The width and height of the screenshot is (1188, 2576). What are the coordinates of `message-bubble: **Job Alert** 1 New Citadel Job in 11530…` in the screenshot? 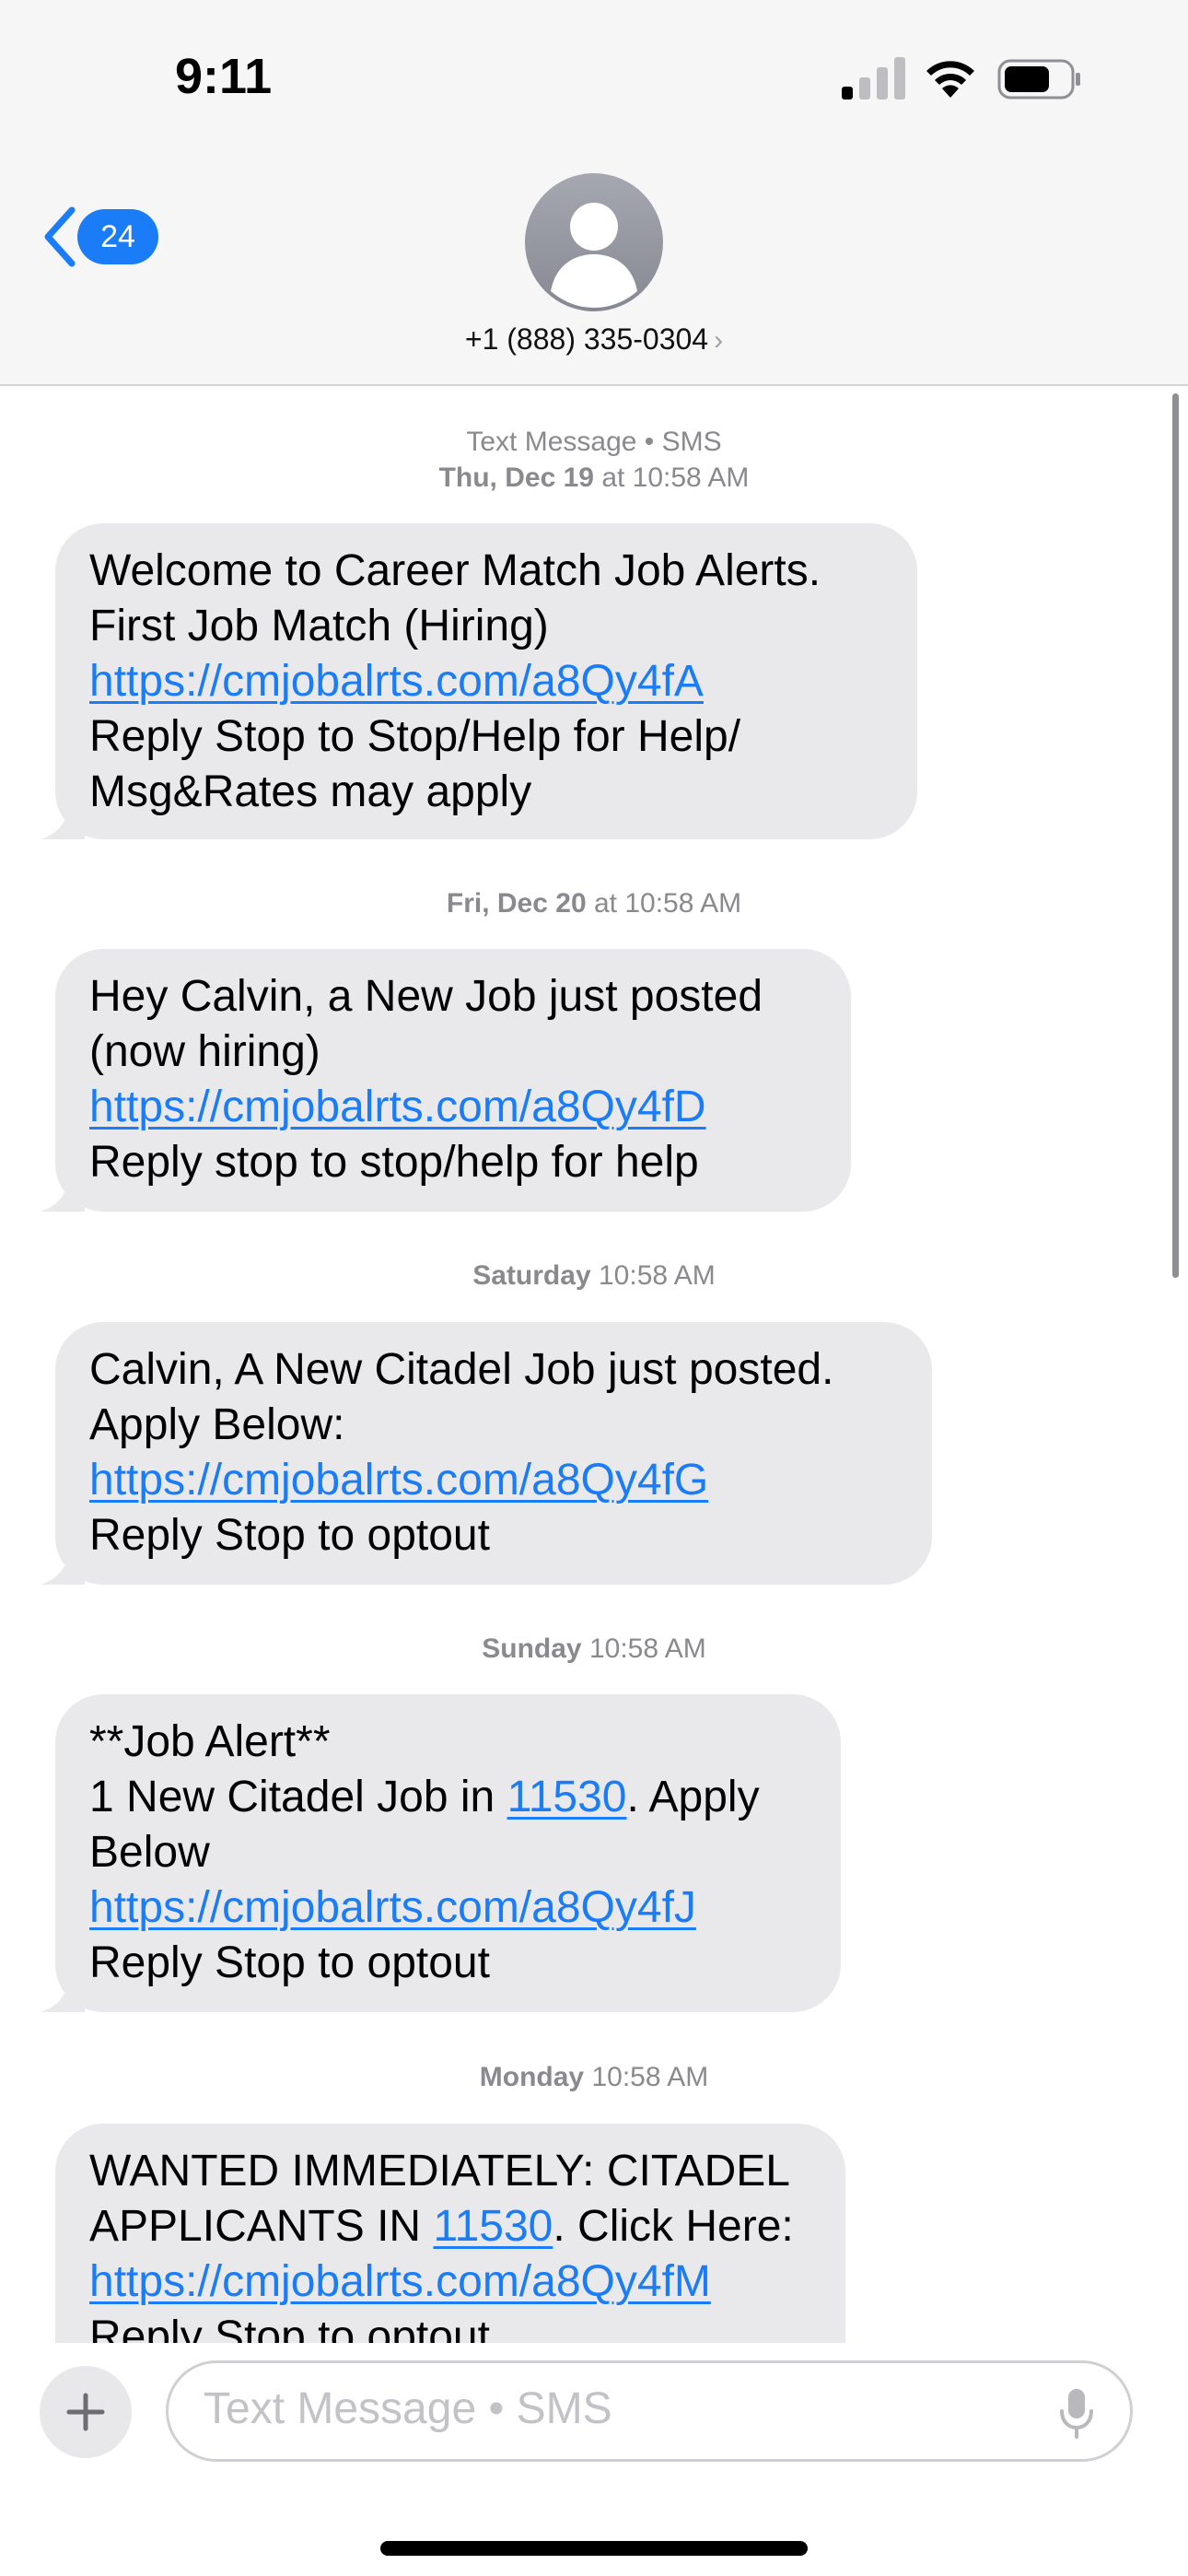 It's located at (441, 1853).